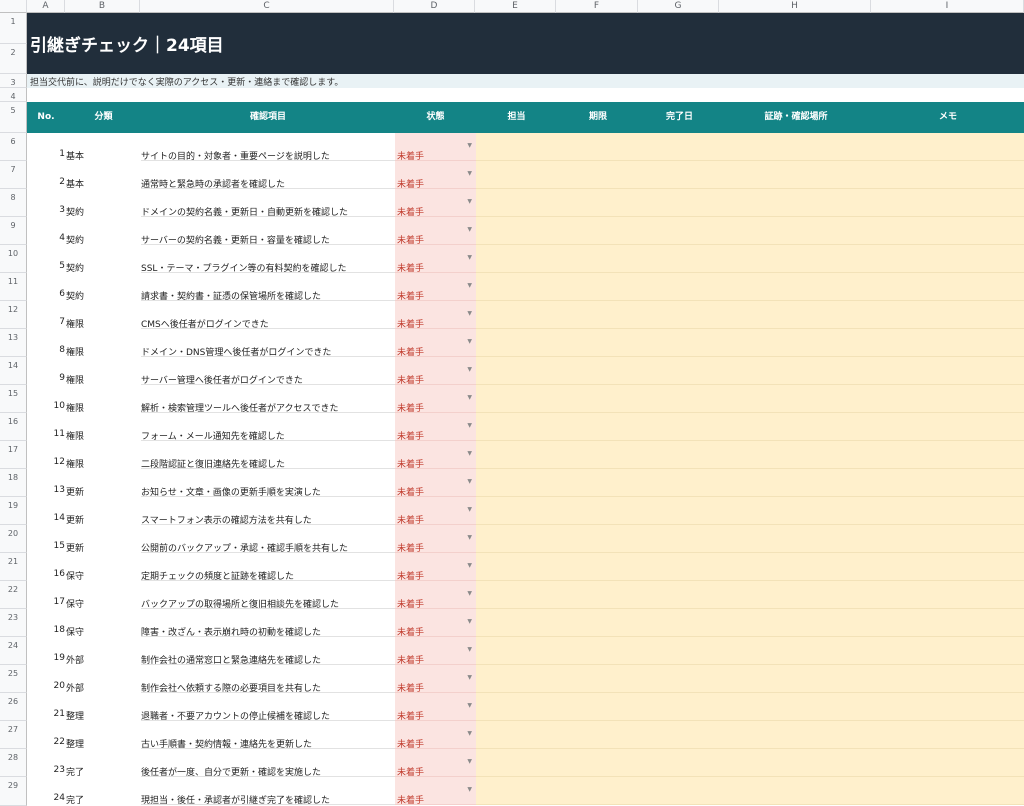 The image size is (1024, 806). I want to click on check-item-cell: サーバーの契約名義・更新日・容量を確認した, so click(268, 231).